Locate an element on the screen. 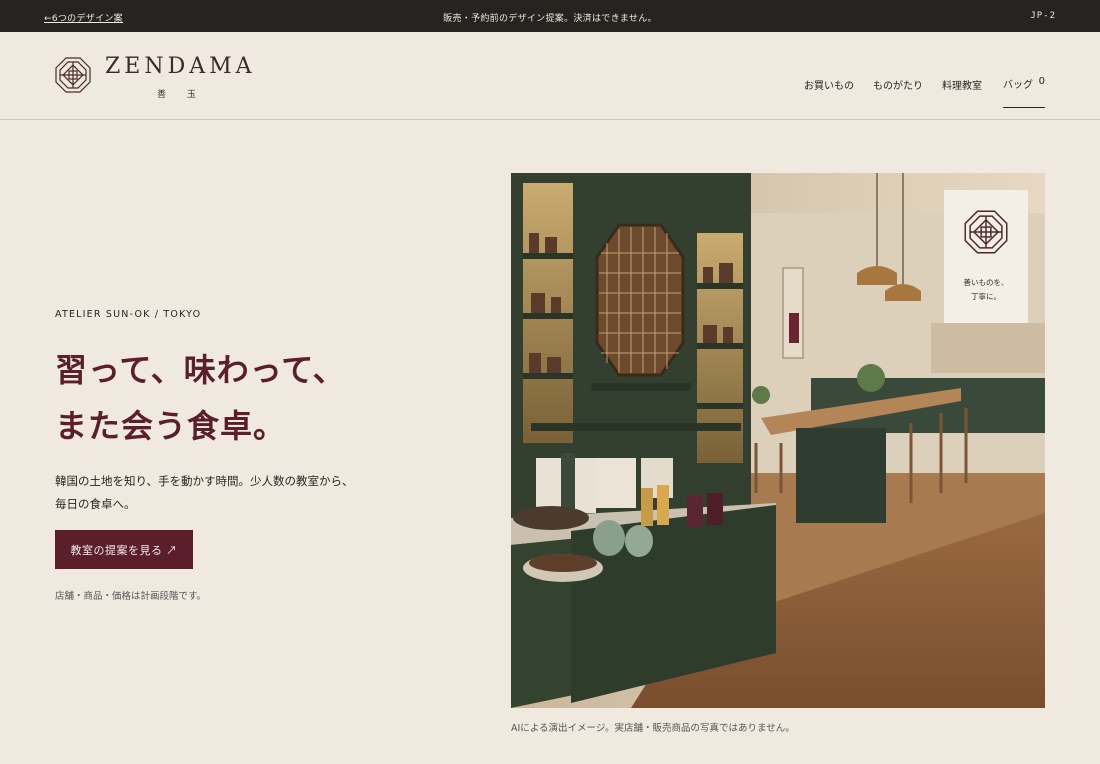 The height and width of the screenshot is (764, 1100). hero-headline-line2: また会う食卓。 is located at coordinates (171, 426).